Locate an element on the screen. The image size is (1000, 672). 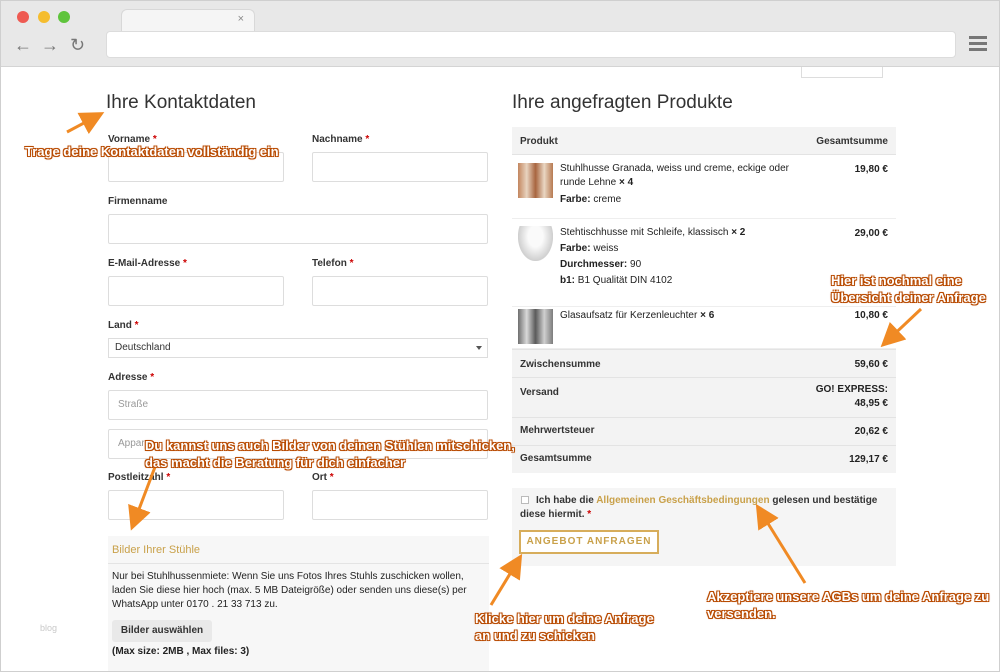
arrow-to-photo-upload is located at coordinates (142, 498).